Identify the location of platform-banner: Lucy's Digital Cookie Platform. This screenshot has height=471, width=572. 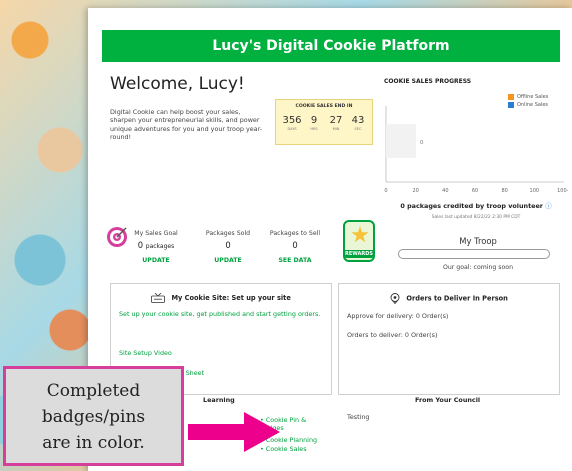
(331, 46).